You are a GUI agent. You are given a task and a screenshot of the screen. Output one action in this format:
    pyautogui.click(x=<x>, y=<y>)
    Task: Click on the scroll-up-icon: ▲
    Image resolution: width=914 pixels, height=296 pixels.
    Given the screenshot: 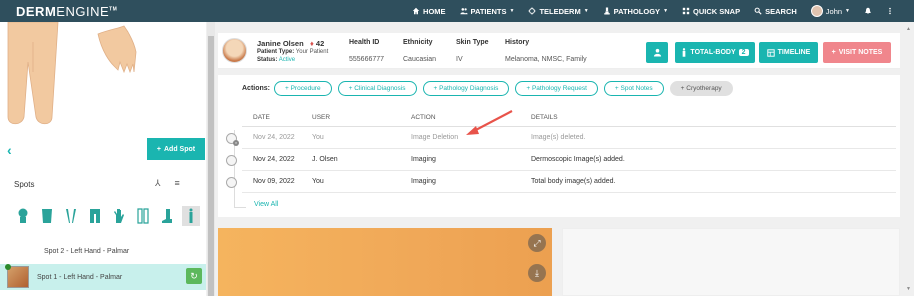 What is the action you would take?
    pyautogui.click(x=908, y=29)
    